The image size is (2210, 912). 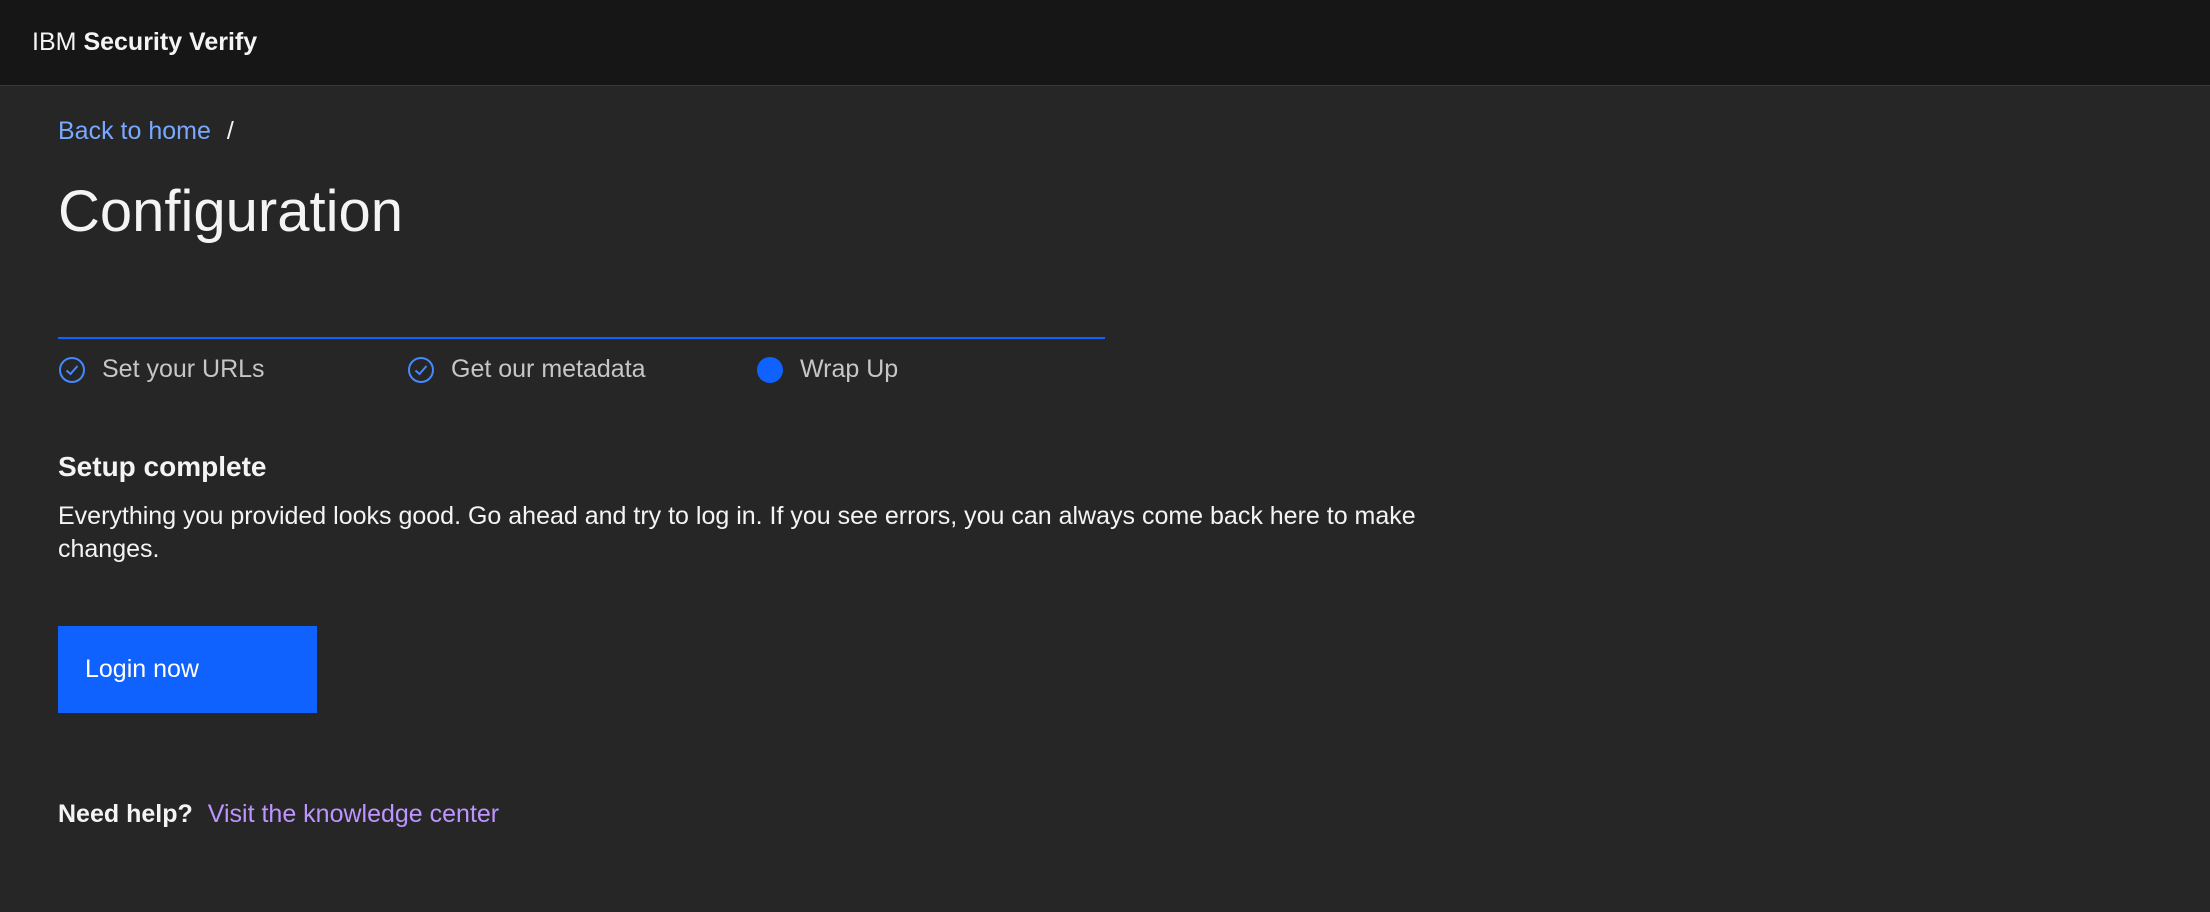 I want to click on progress-line, so click(x=581, y=338).